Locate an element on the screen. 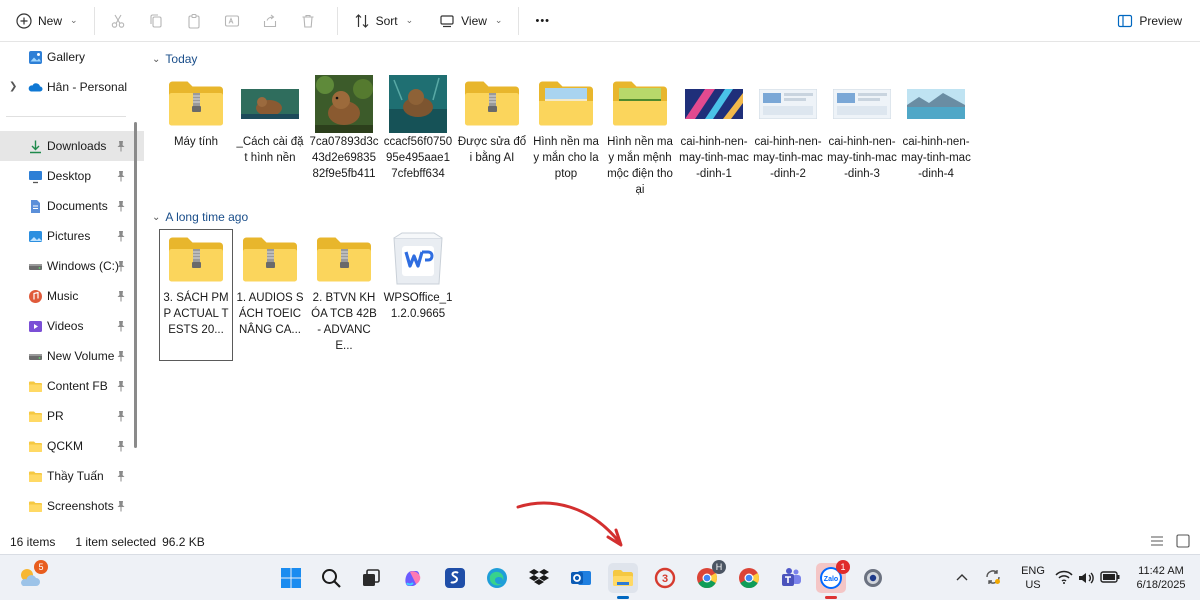 The width and height of the screenshot is (1200, 600). clock: 11:42 AM 6/18/2025 is located at coordinates (1161, 578).